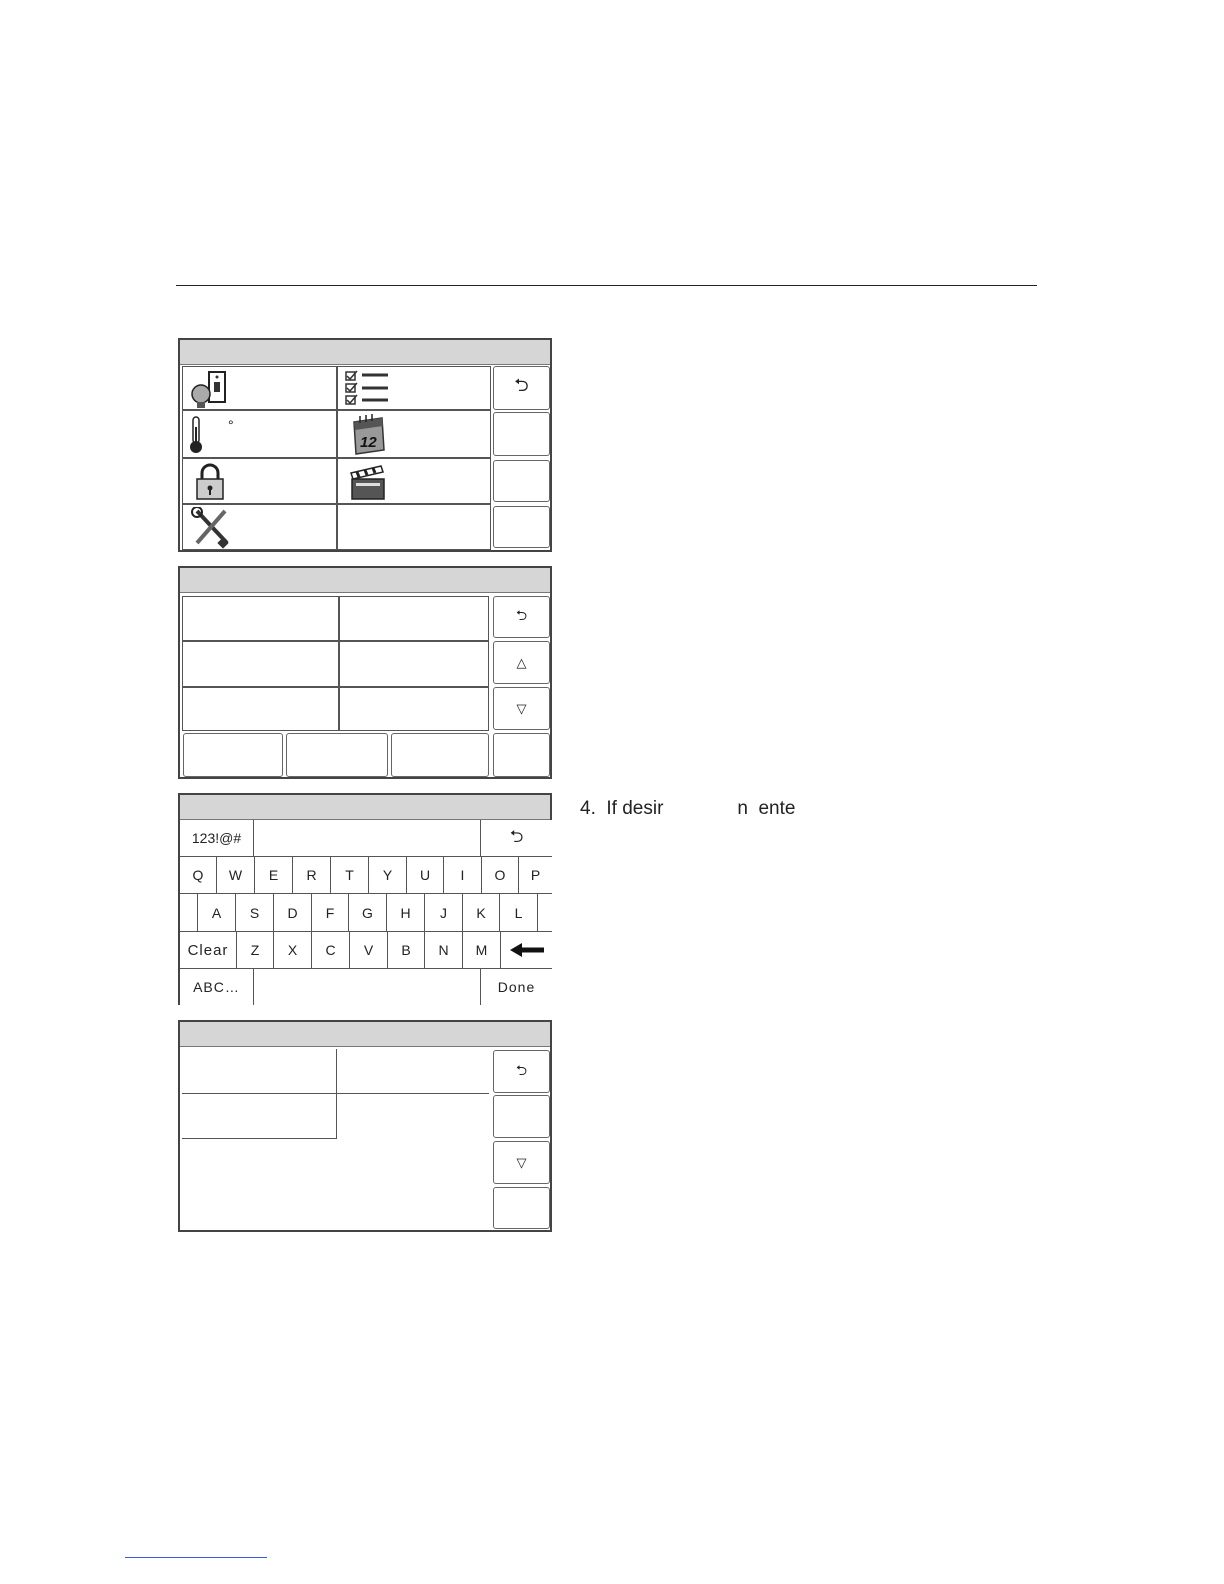  What do you see at coordinates (196, 1557) in the screenshot?
I see `footer-link-underline` at bounding box center [196, 1557].